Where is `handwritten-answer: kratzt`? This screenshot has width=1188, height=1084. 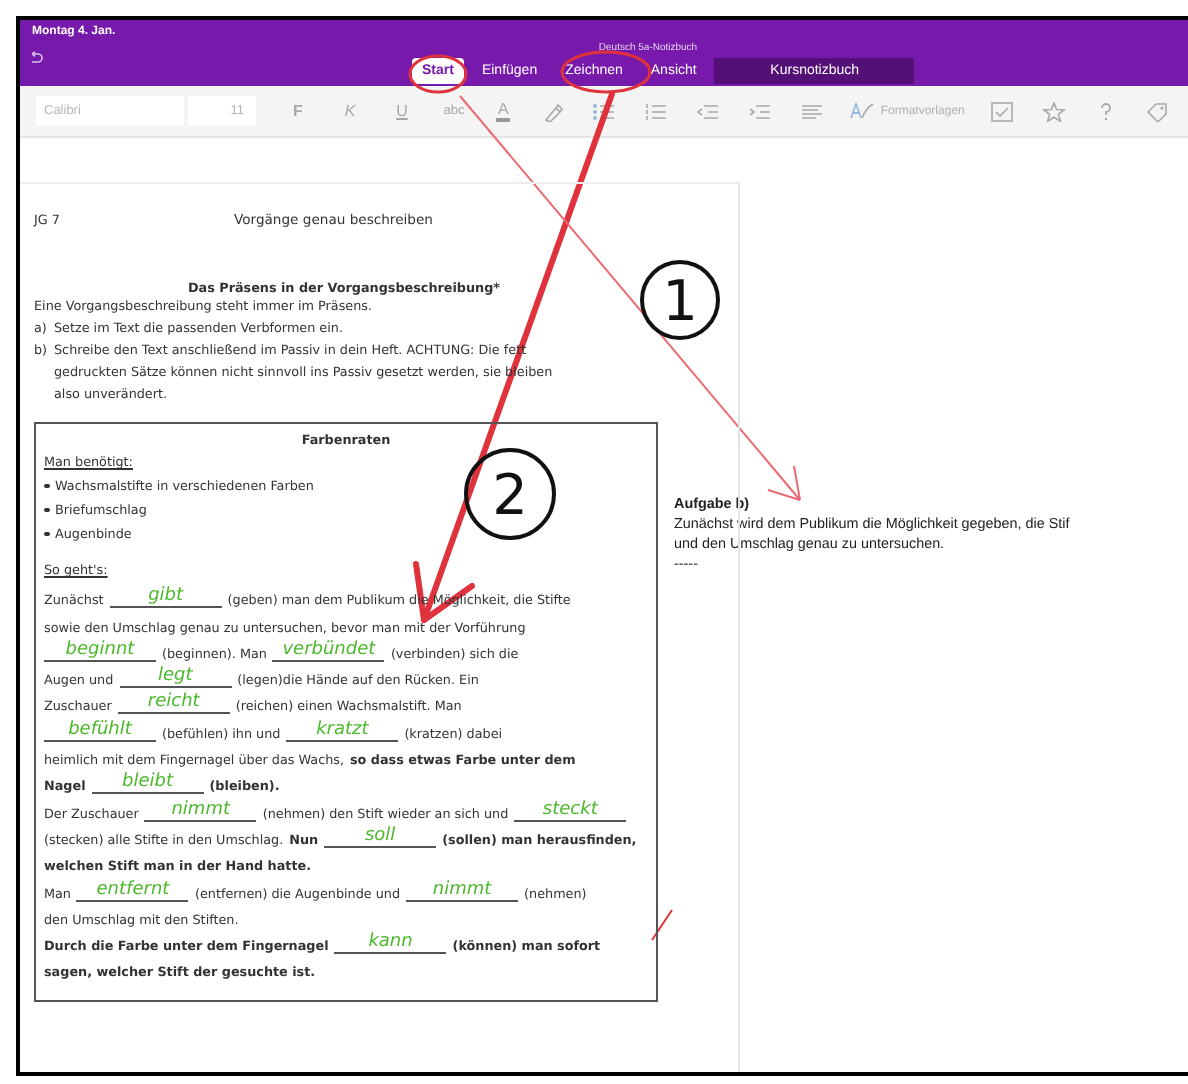
handwritten-answer: kratzt is located at coordinates (342, 730).